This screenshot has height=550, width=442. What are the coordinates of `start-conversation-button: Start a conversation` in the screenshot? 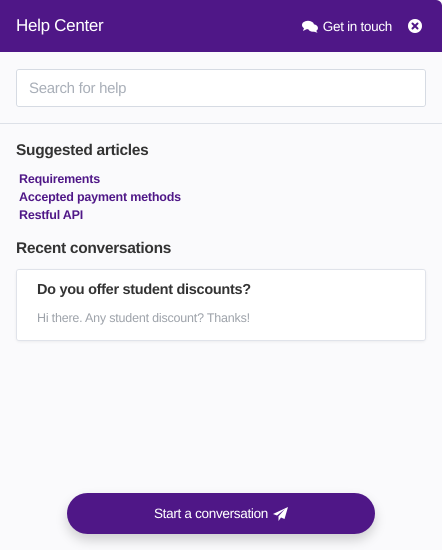 It's located at (221, 513).